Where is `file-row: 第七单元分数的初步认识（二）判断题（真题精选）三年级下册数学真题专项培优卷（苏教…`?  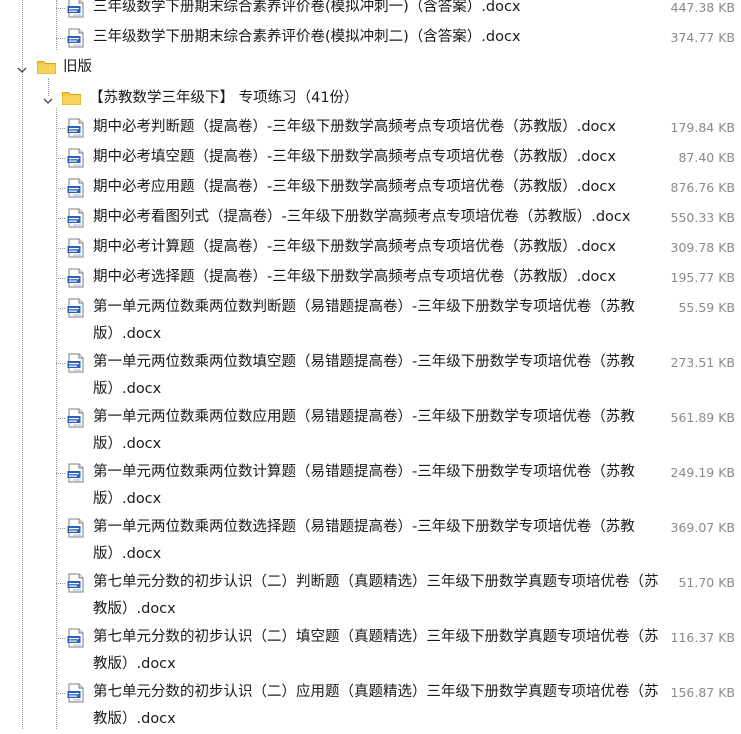
file-row: 第七单元分数的初步认识（二）判断题（真题精选）三年级下册数学真题专项培优卷（苏教… is located at coordinates (370, 596).